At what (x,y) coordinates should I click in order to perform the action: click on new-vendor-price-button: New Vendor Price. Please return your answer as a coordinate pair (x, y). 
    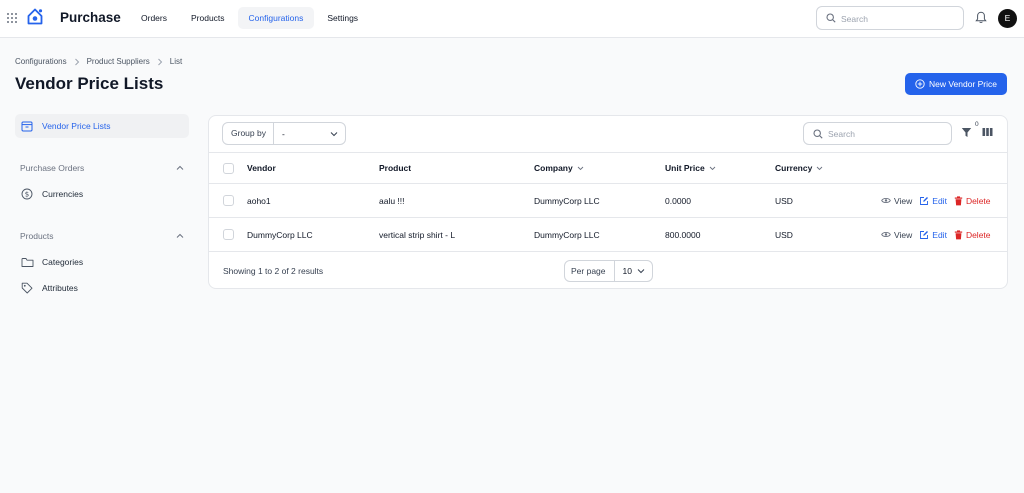
    Looking at the image, I should click on (956, 84).